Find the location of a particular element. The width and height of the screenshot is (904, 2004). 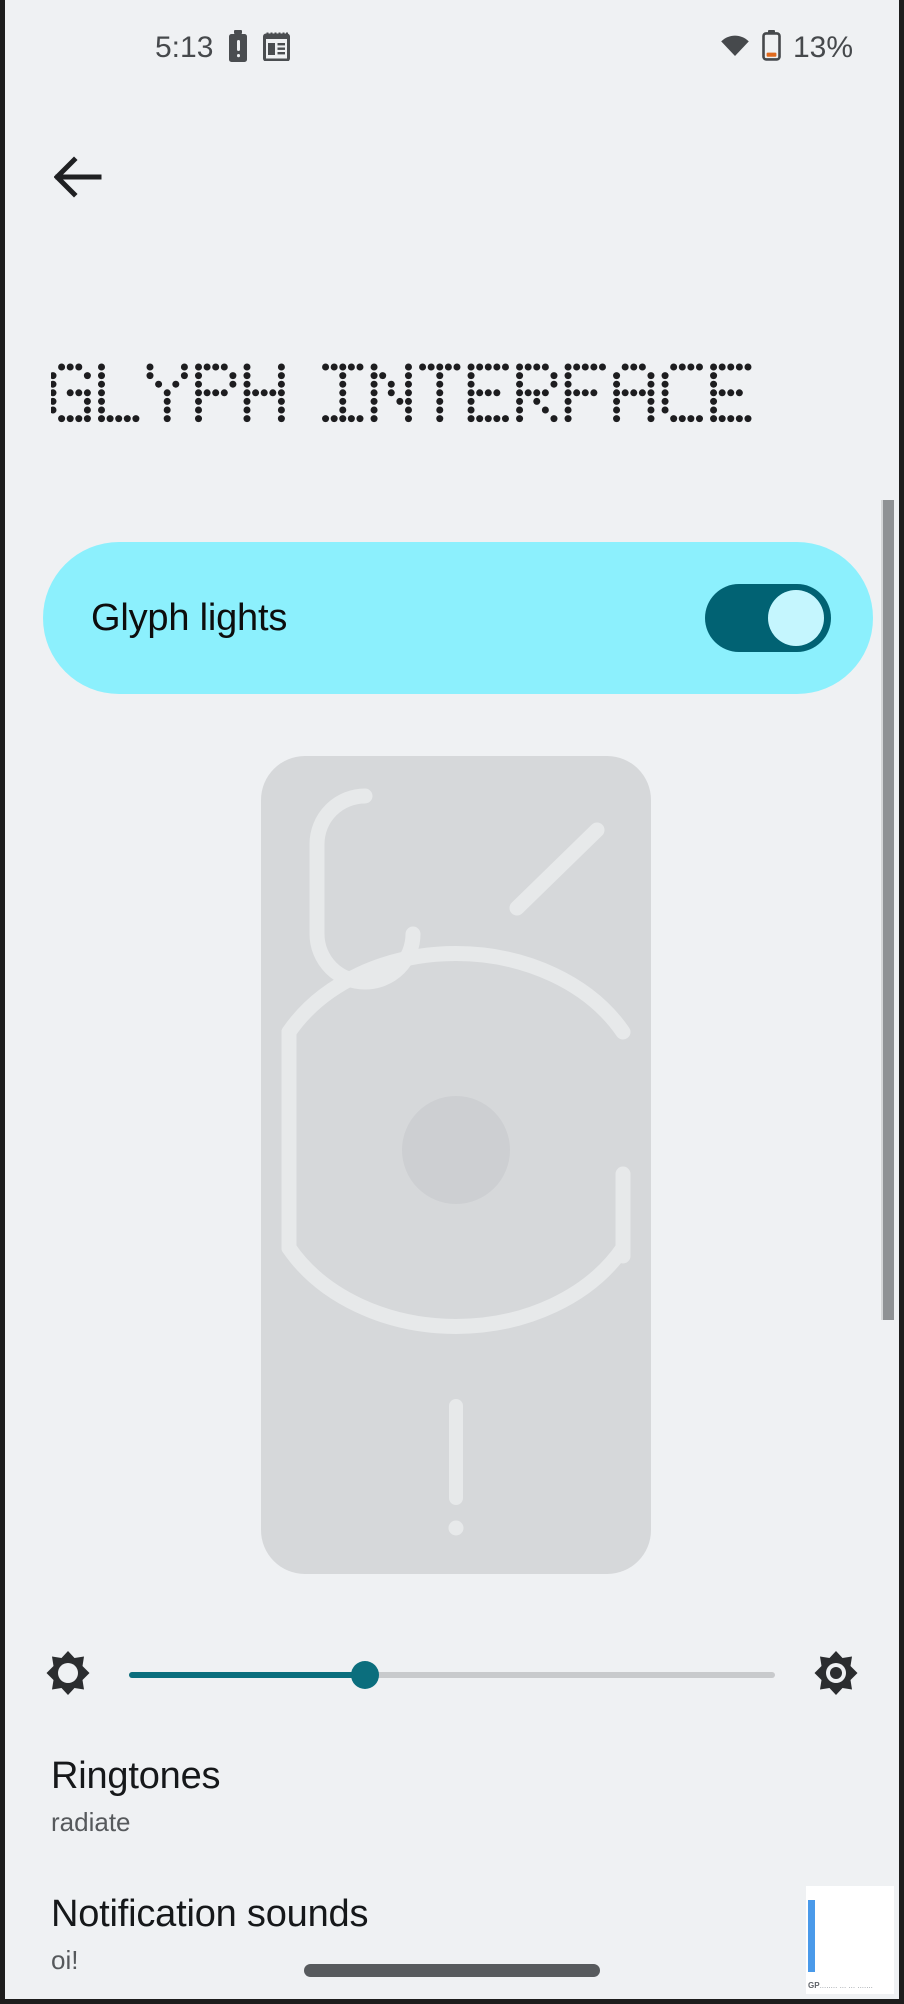

status-clock: 5:13 is located at coordinates (184, 47).